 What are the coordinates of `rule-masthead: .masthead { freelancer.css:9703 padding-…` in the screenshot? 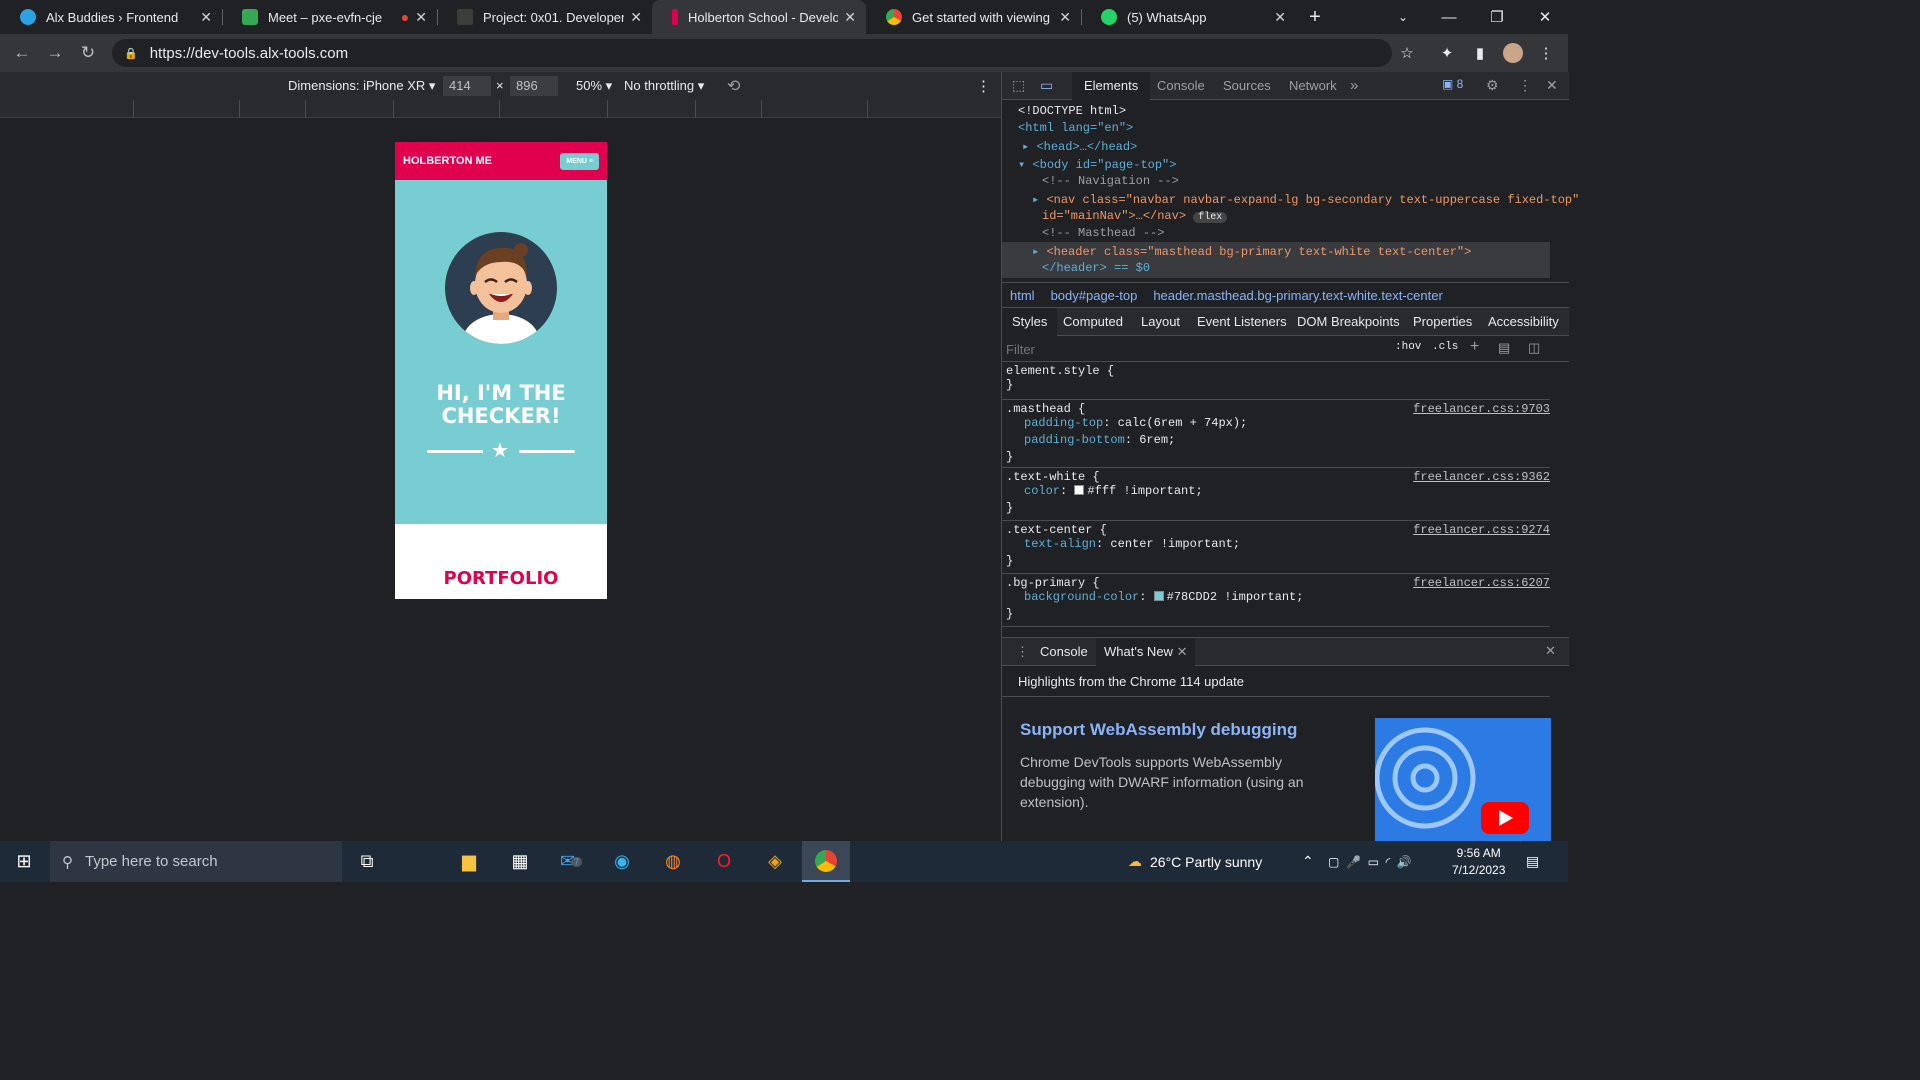 It's located at (1276, 434).